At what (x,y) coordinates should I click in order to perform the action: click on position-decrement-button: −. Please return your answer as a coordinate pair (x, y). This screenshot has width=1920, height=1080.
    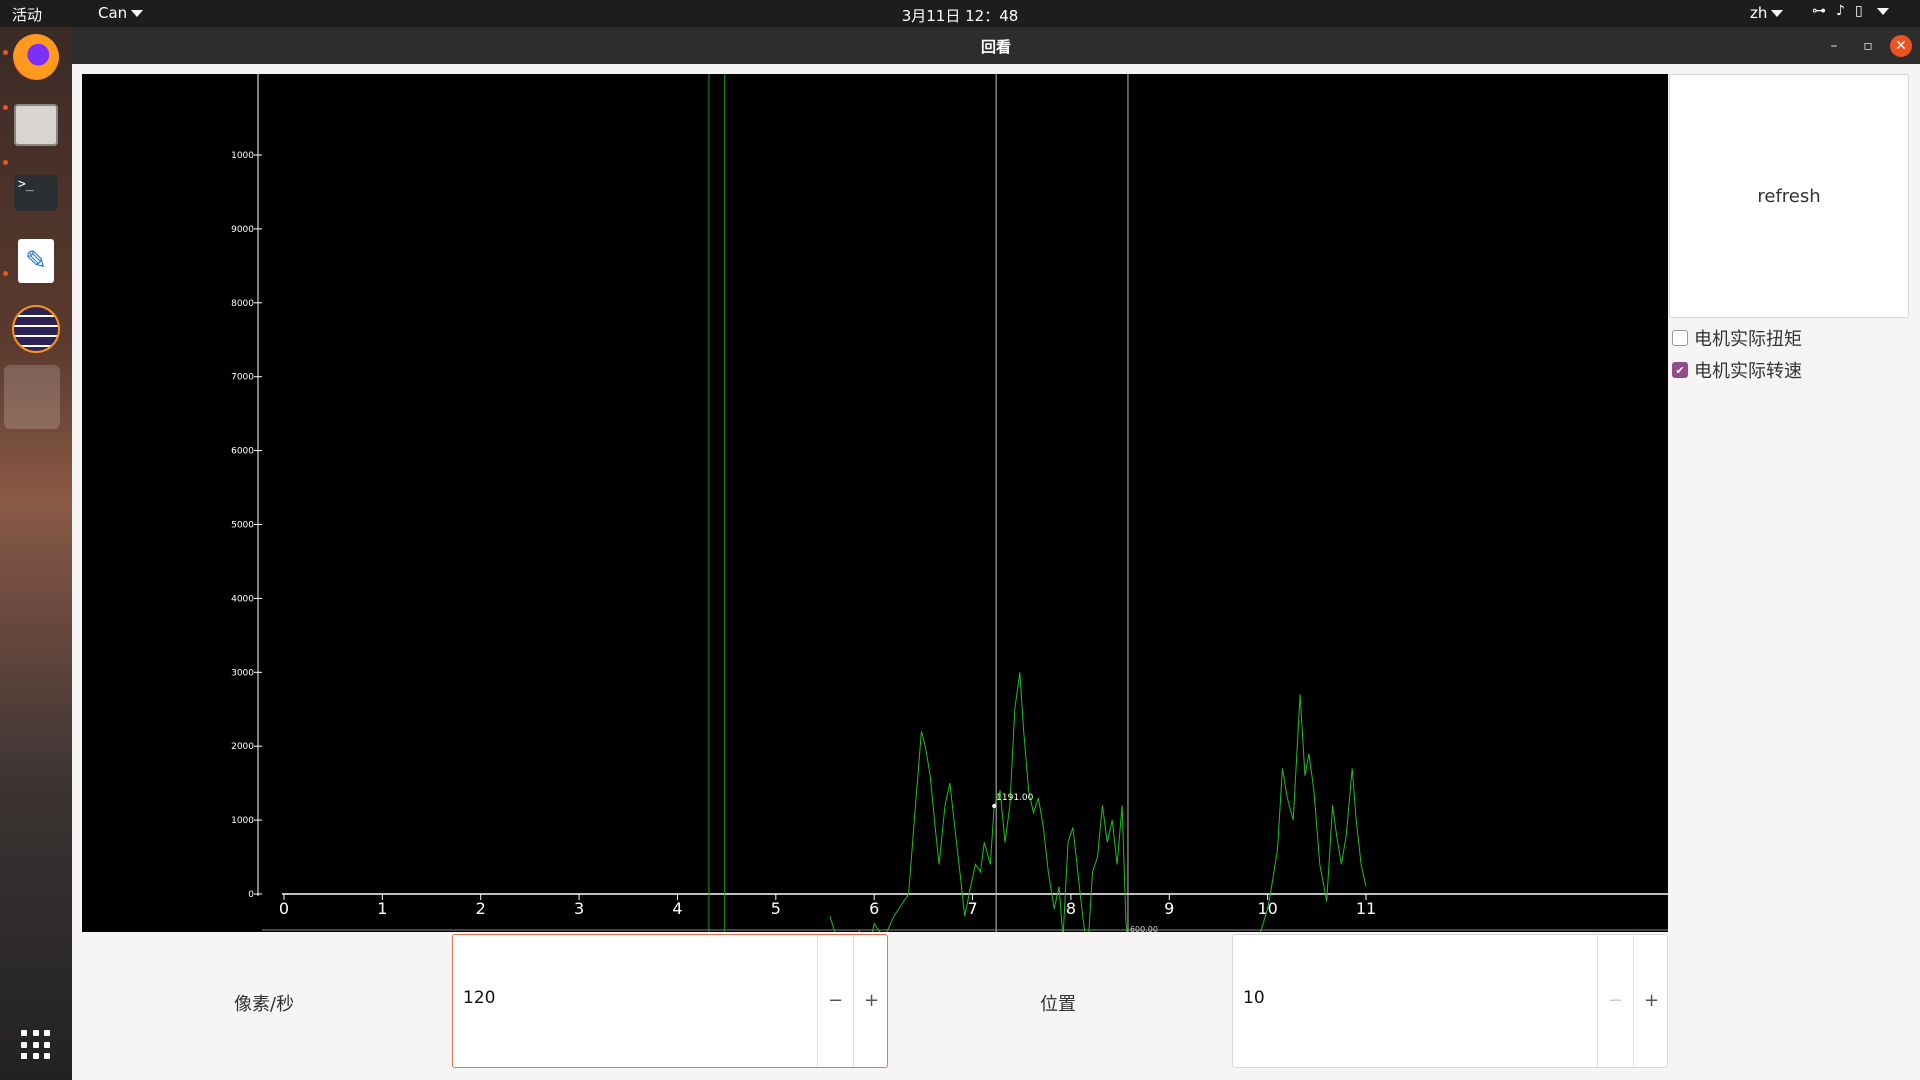
    Looking at the image, I should click on (1615, 1001).